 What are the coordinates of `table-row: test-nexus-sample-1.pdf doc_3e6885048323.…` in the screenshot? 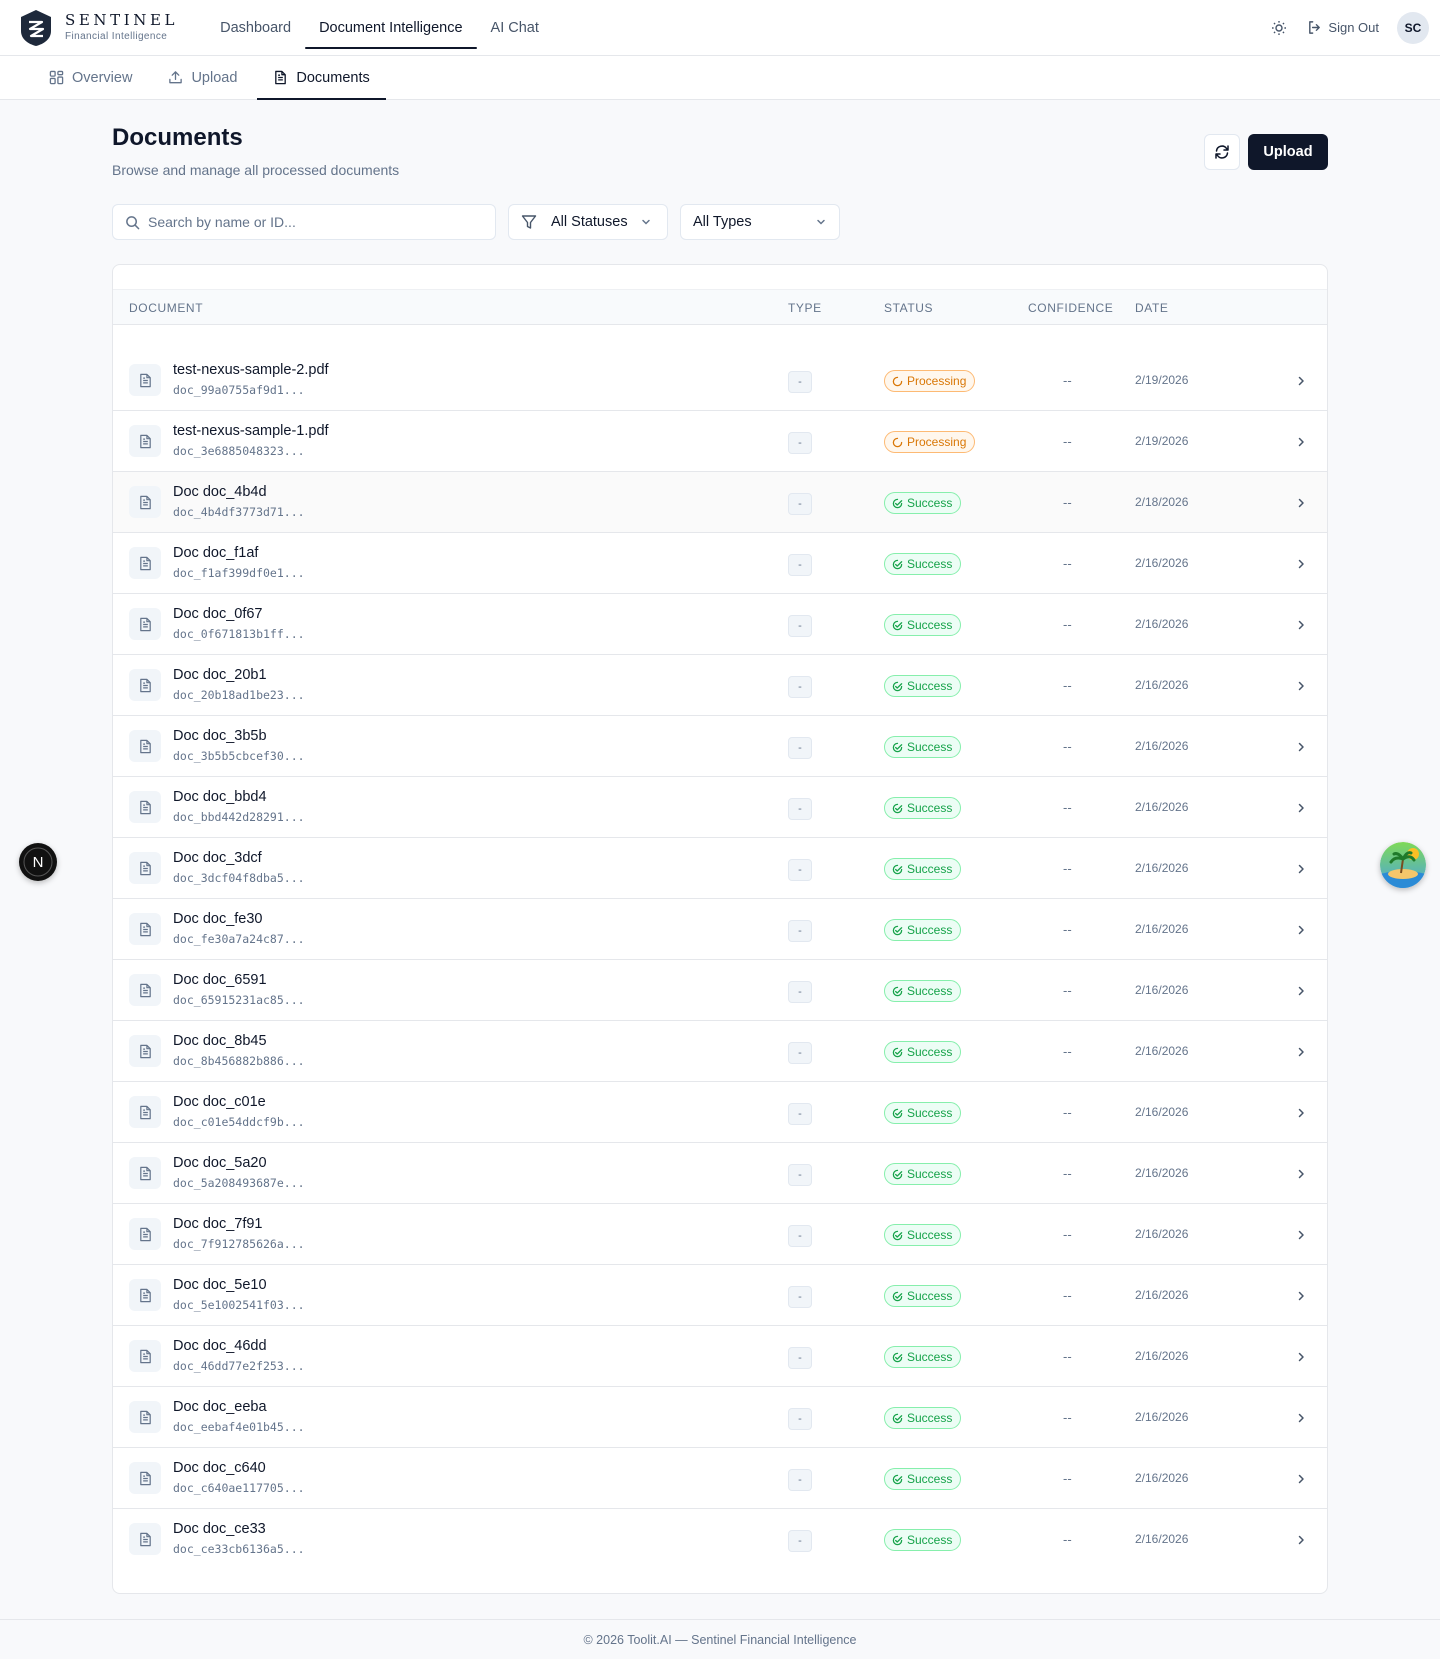 It's located at (720, 441).